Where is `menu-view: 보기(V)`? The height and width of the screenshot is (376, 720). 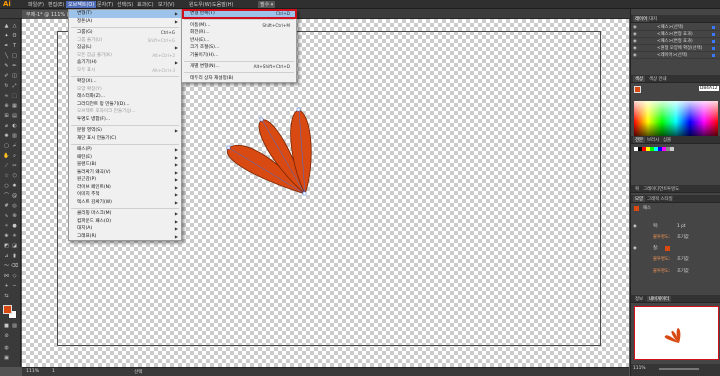 menu-view: 보기(V) is located at coordinates (166, 4).